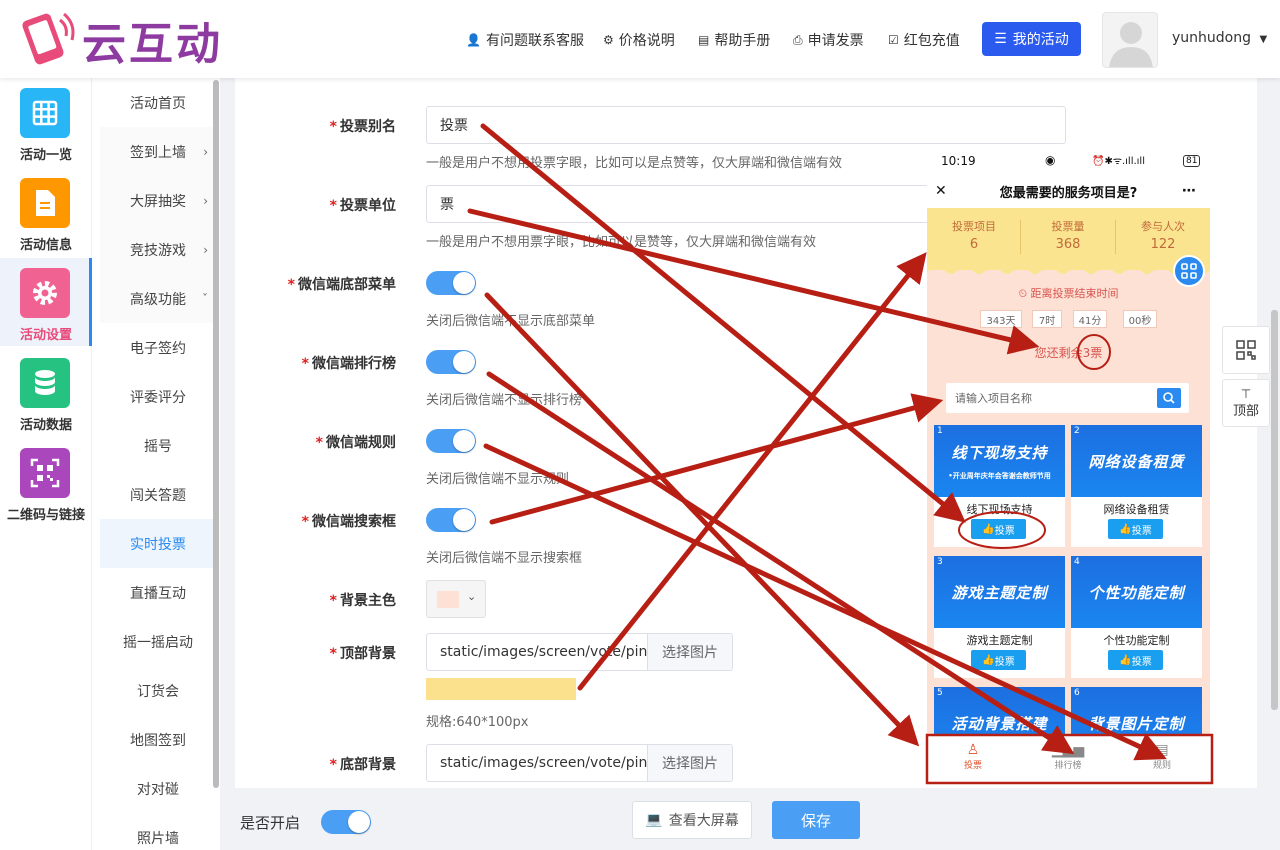  Describe the element at coordinates (1136, 461) in the screenshot. I see `card-title: 网络设备租赁` at that location.